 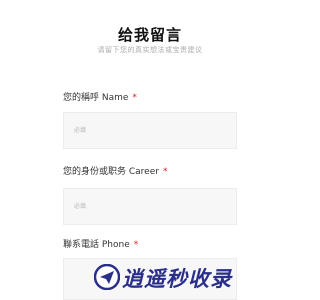 What do you see at coordinates (96, 98) in the screenshot?
I see `name-label-text: 您的稱呼 Name` at bounding box center [96, 98].